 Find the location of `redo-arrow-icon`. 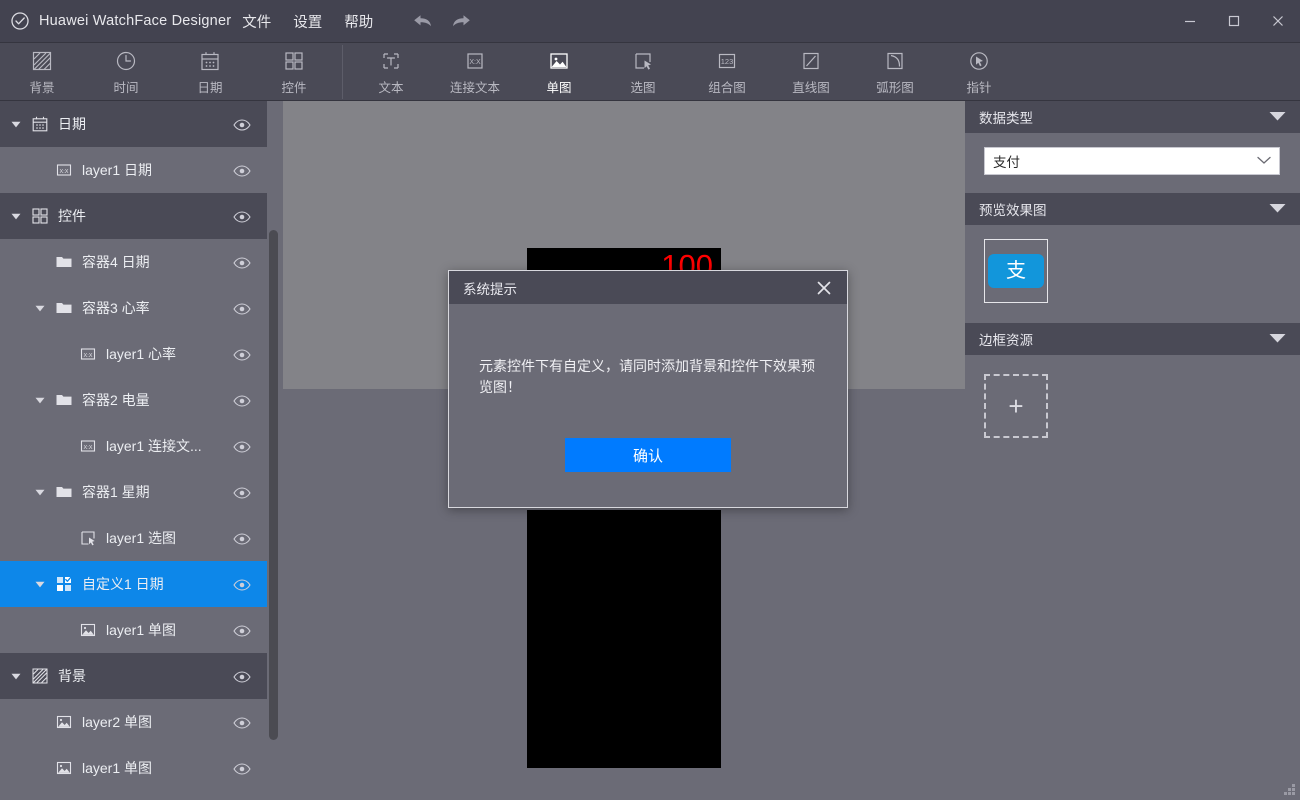

redo-arrow-icon is located at coordinates (461, 21).